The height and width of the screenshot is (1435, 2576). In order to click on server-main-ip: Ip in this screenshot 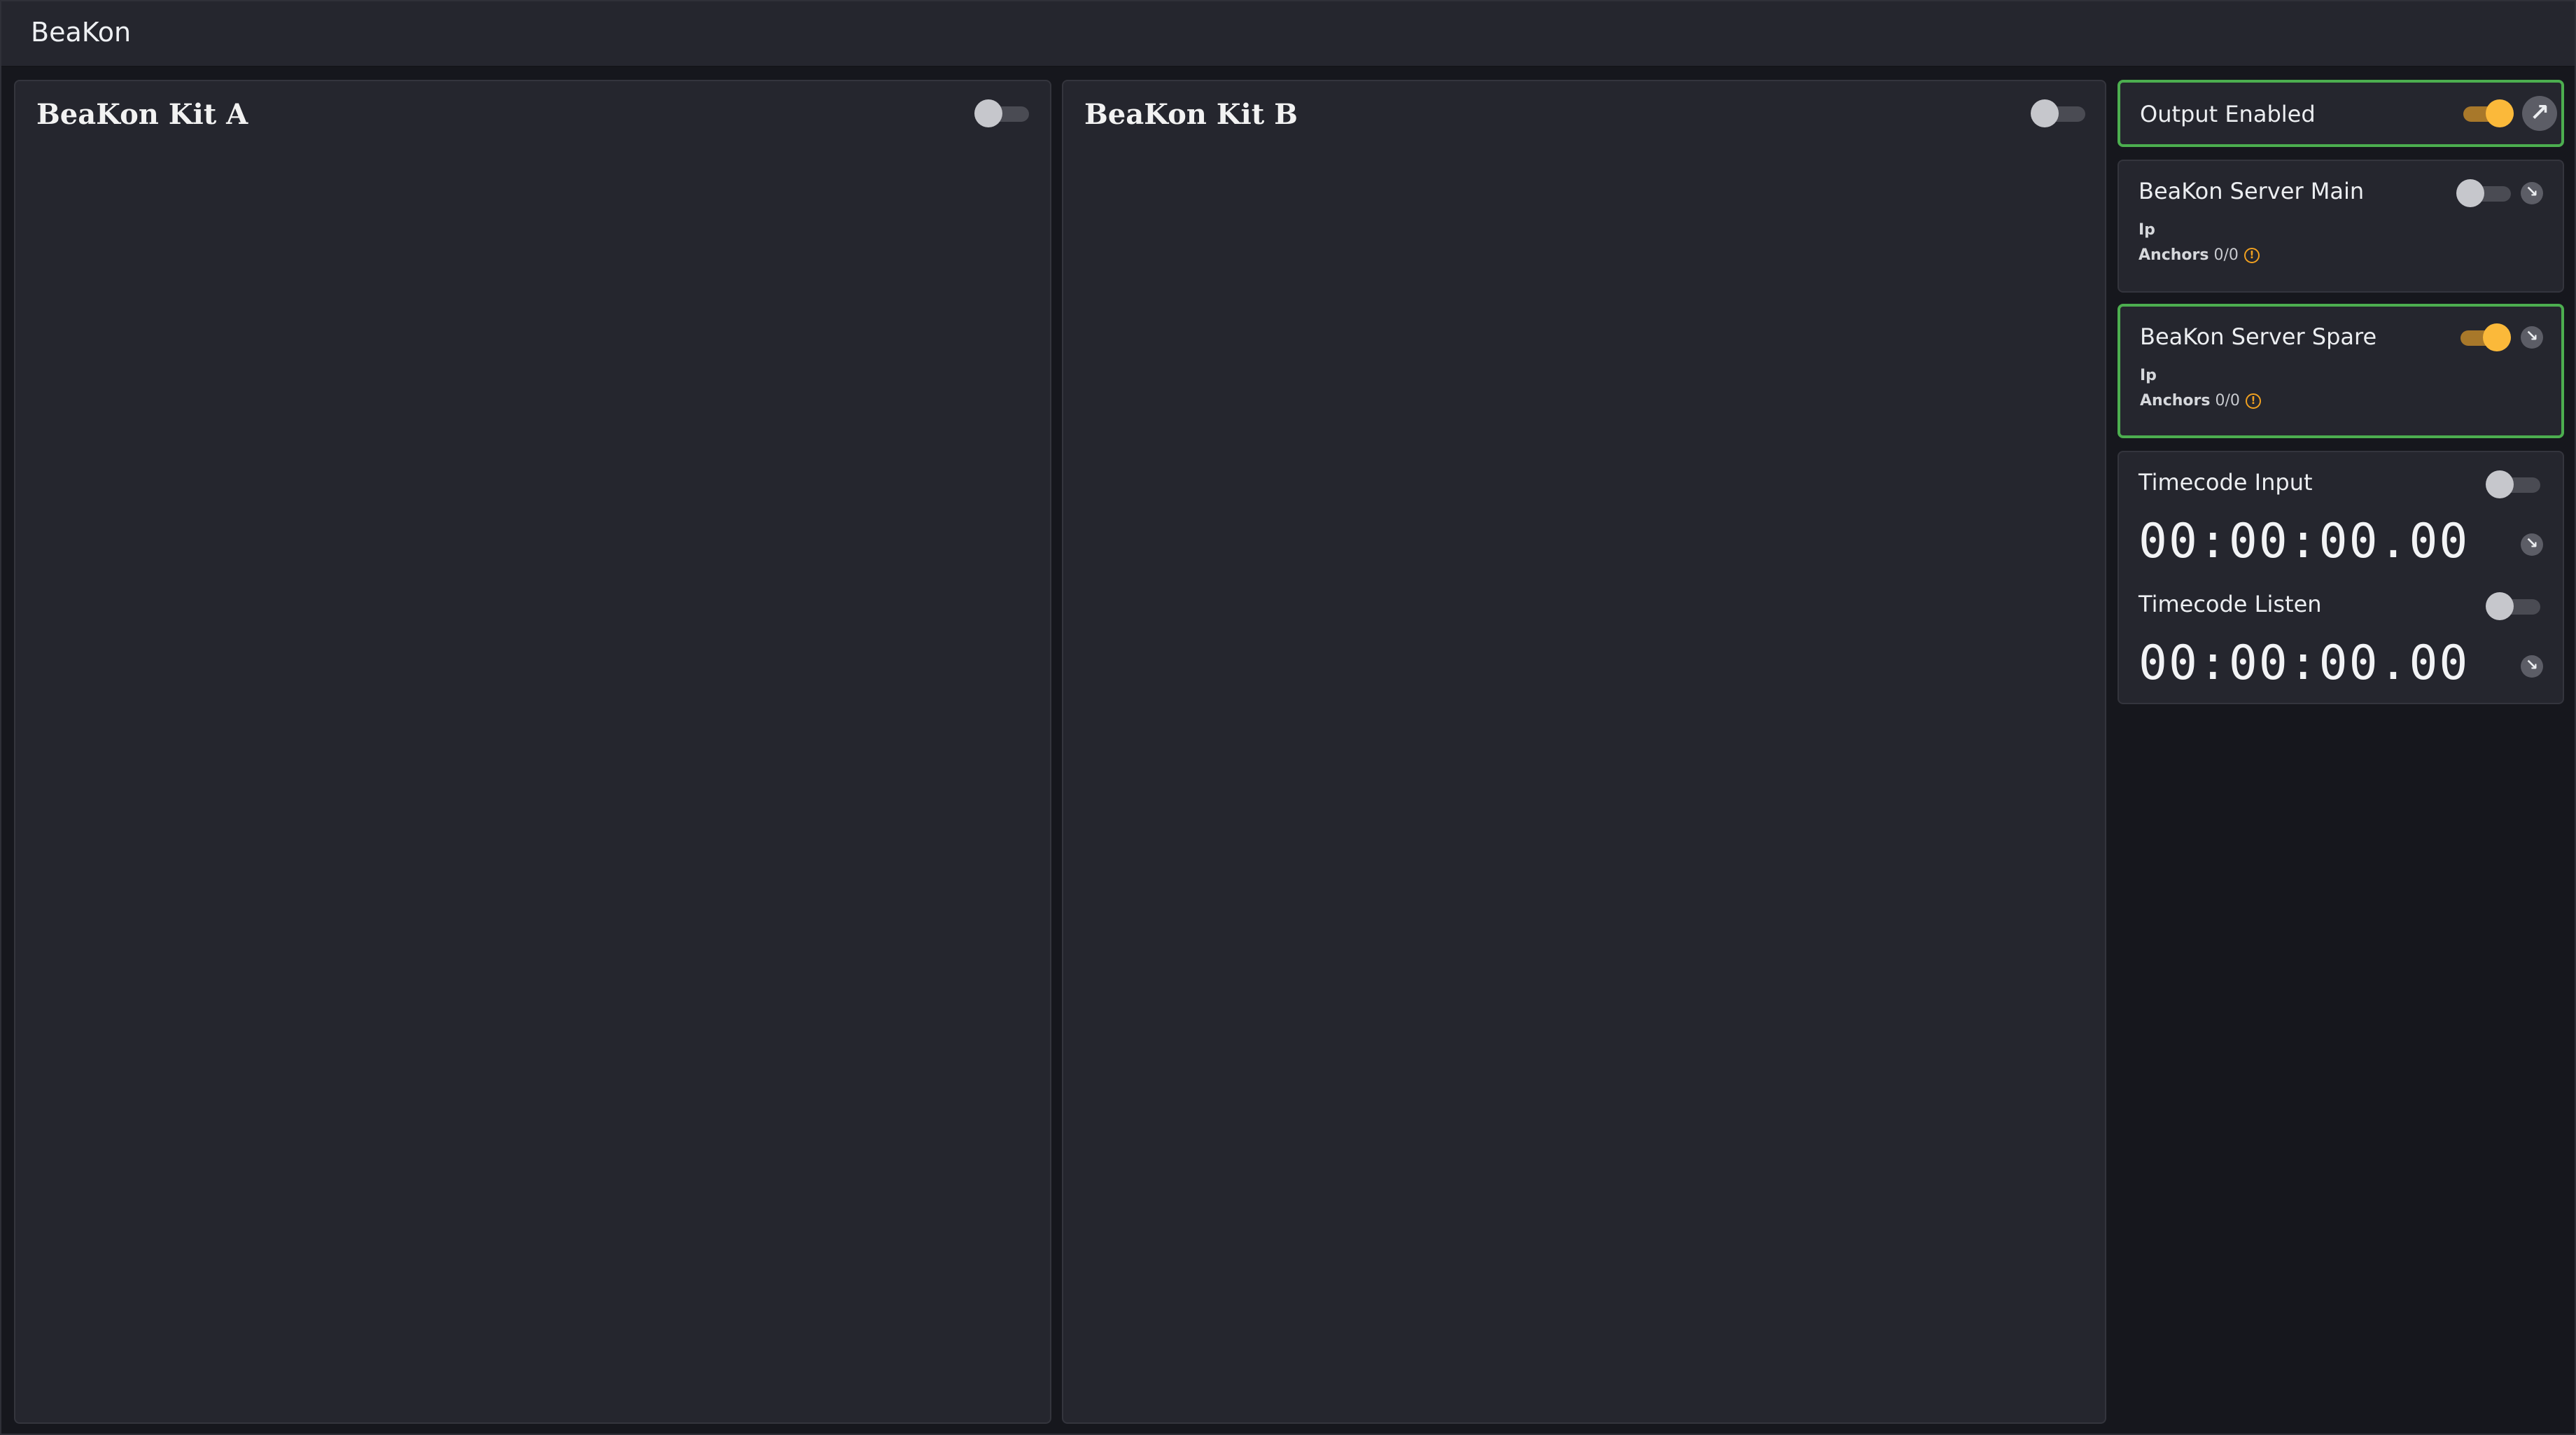, I will do `click(2146, 230)`.